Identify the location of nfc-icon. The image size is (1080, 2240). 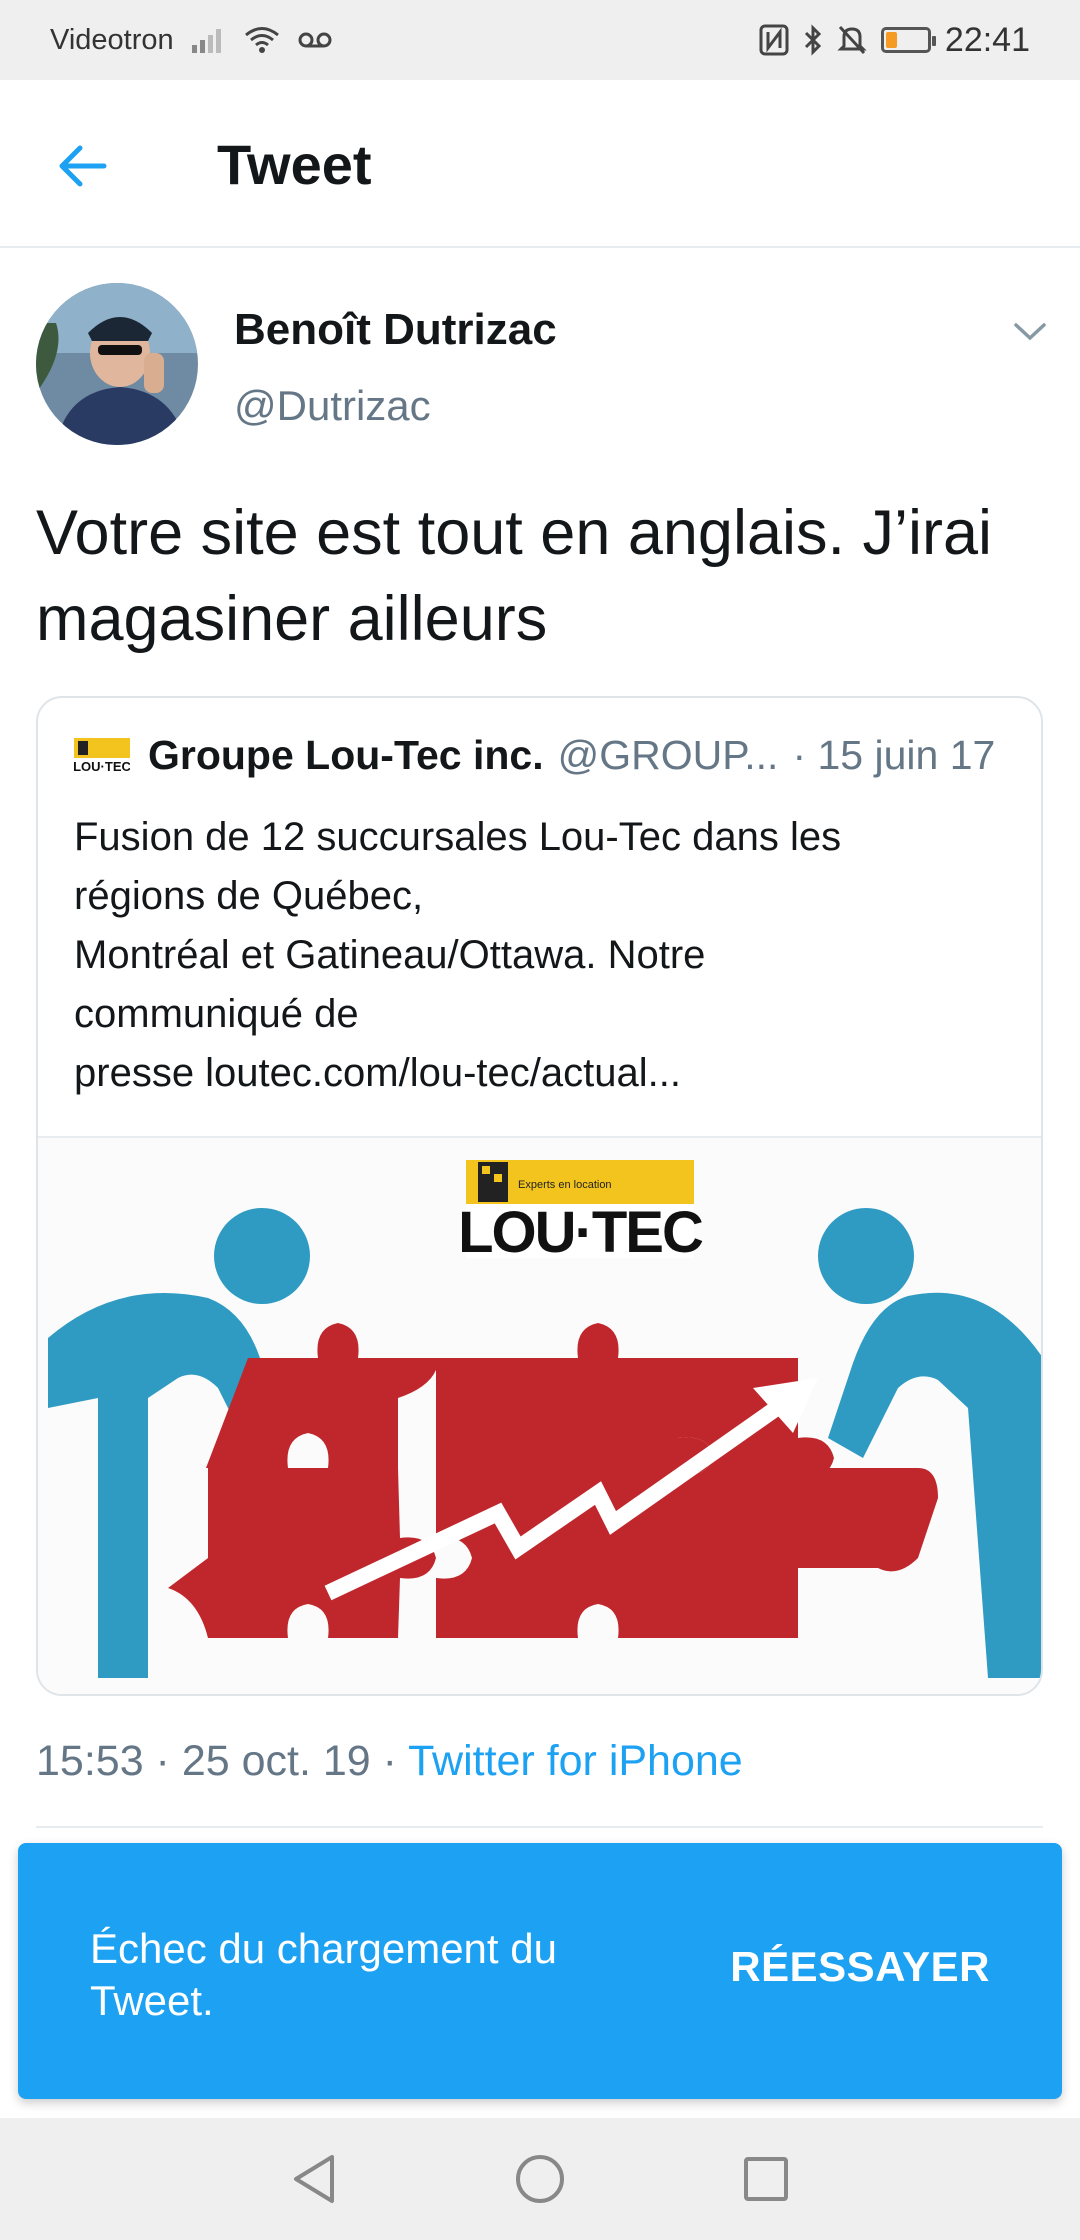
(774, 40).